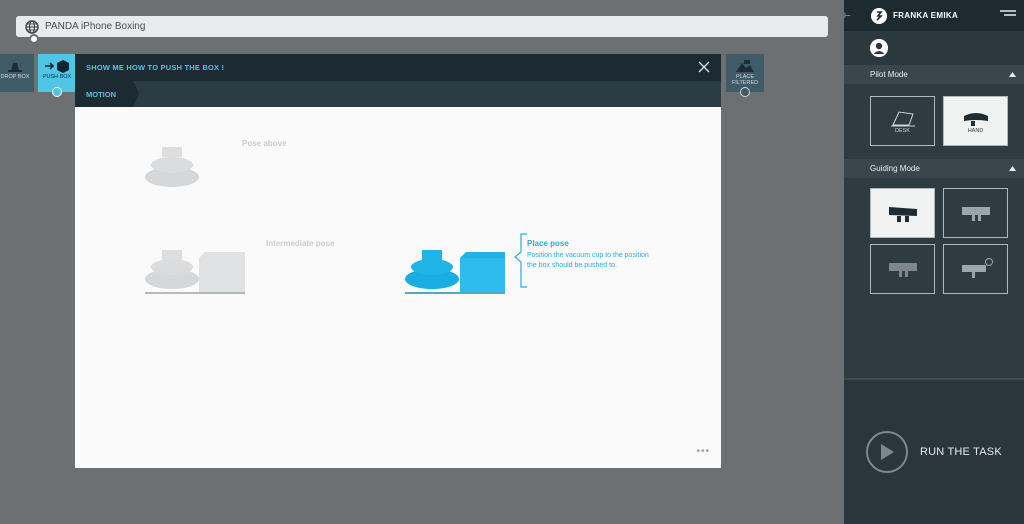 This screenshot has height=524, width=1024. Describe the element at coordinates (15, 77) in the screenshot. I see `app-drop-box-label: DROP BOX` at that location.